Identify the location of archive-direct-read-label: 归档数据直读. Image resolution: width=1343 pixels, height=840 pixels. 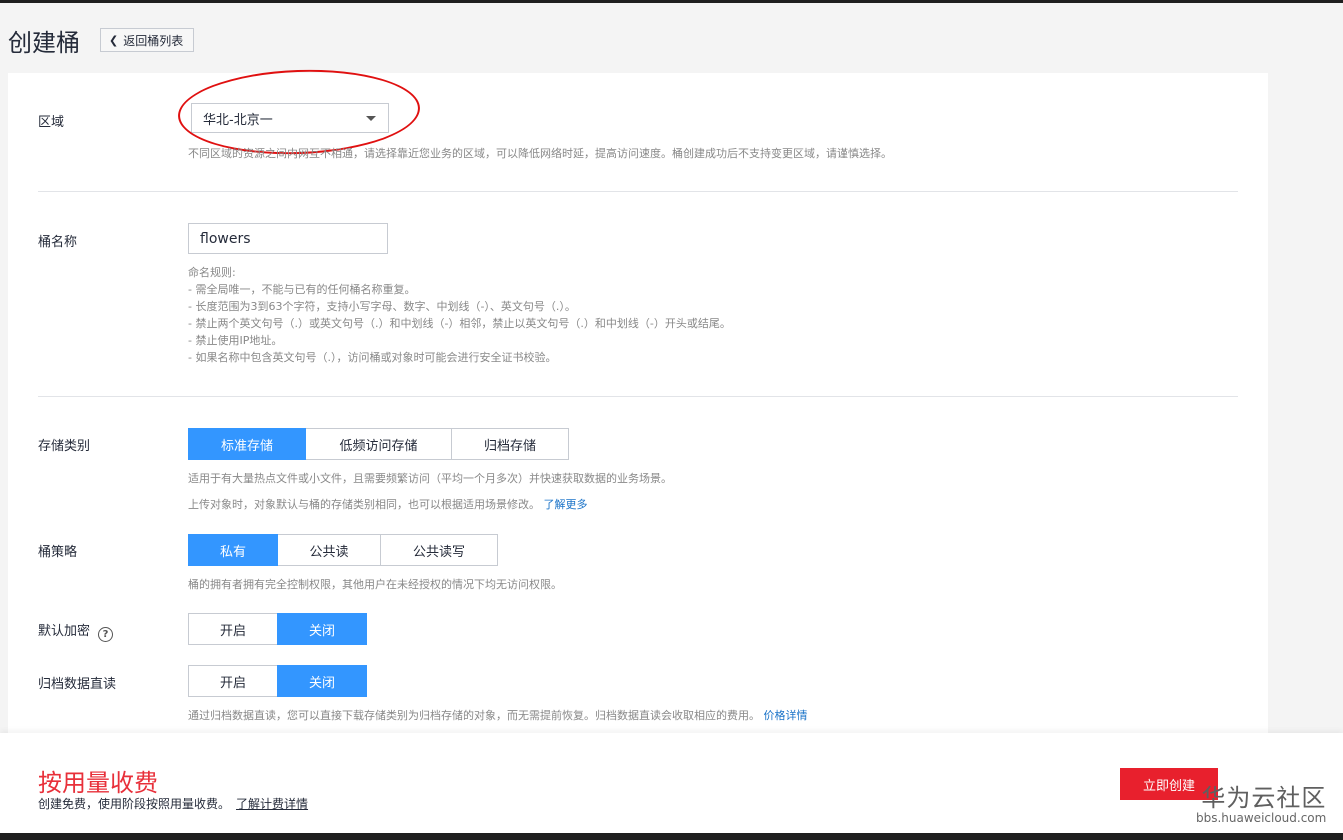
(77, 684).